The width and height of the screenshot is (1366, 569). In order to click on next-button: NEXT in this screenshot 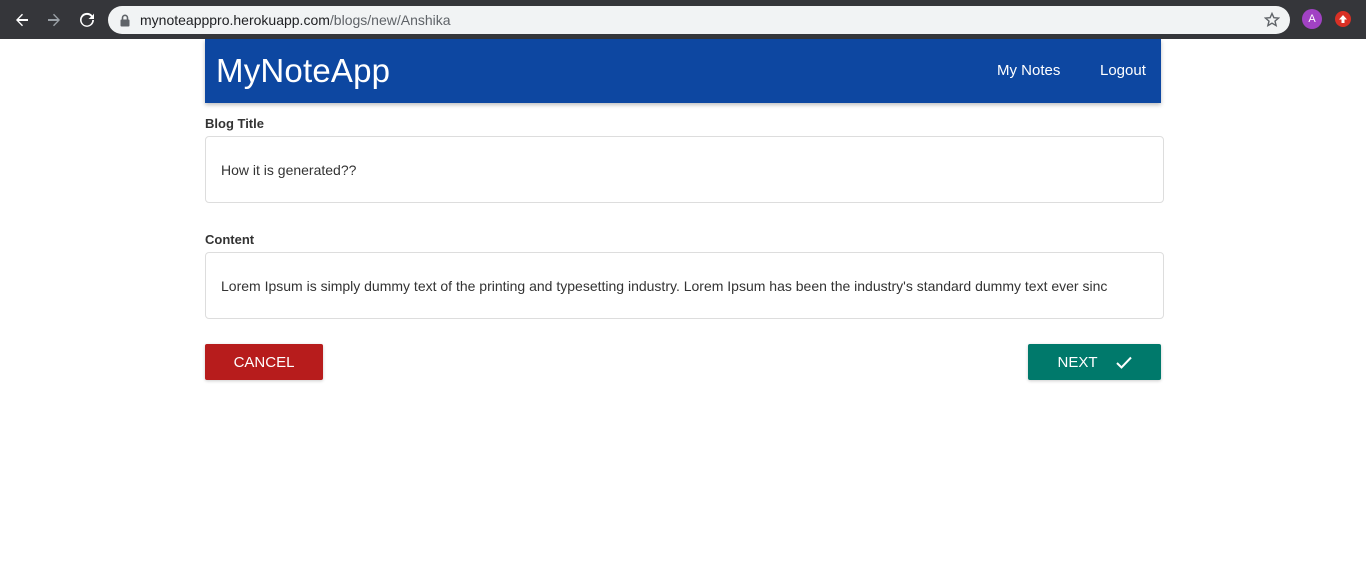, I will do `click(1094, 362)`.